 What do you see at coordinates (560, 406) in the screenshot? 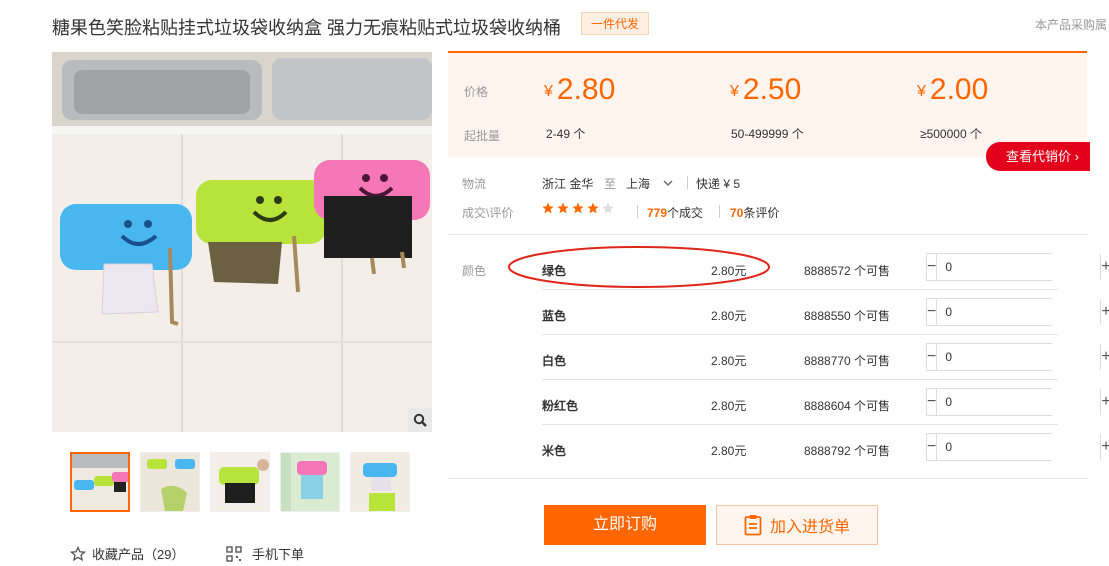
I see `sku-name: 粉红色` at bounding box center [560, 406].